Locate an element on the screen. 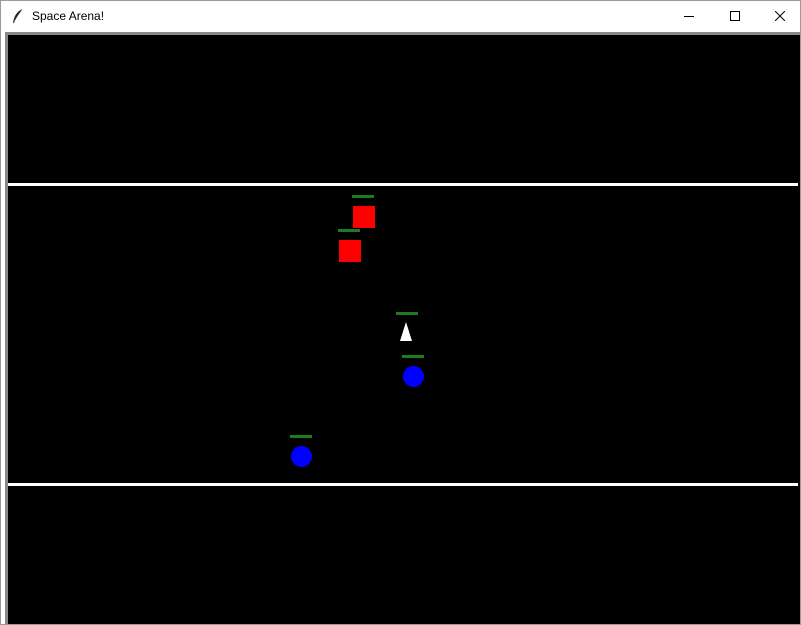 Image resolution: width=801 pixels, height=625 pixels. close-button is located at coordinates (778, 16).